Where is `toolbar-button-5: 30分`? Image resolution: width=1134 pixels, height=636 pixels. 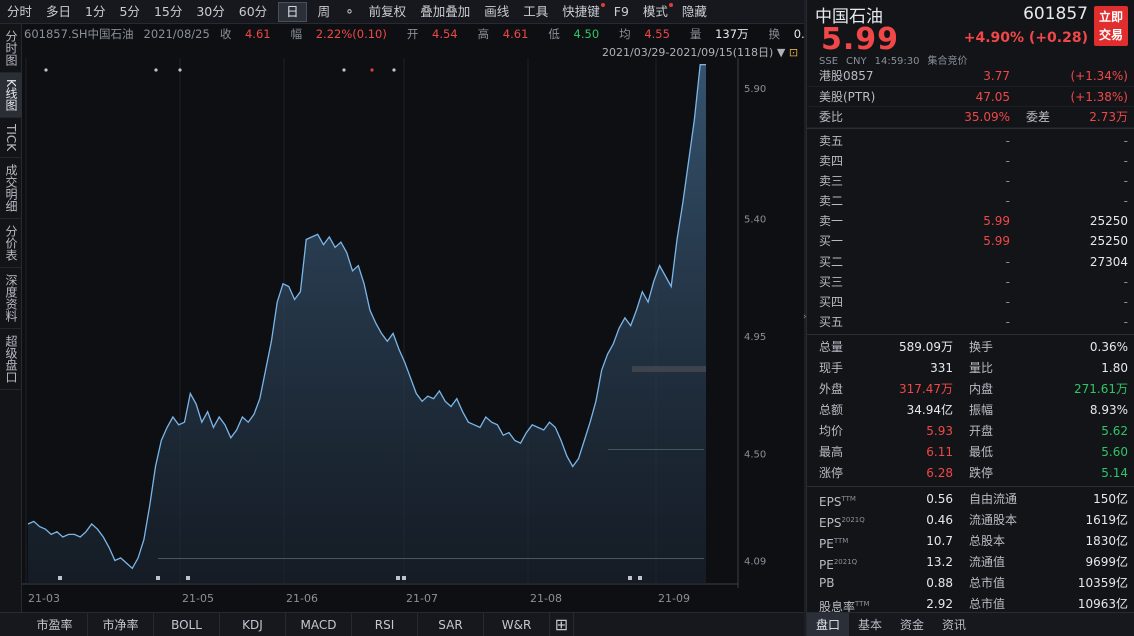 toolbar-button-5: 30分 is located at coordinates (210, 12).